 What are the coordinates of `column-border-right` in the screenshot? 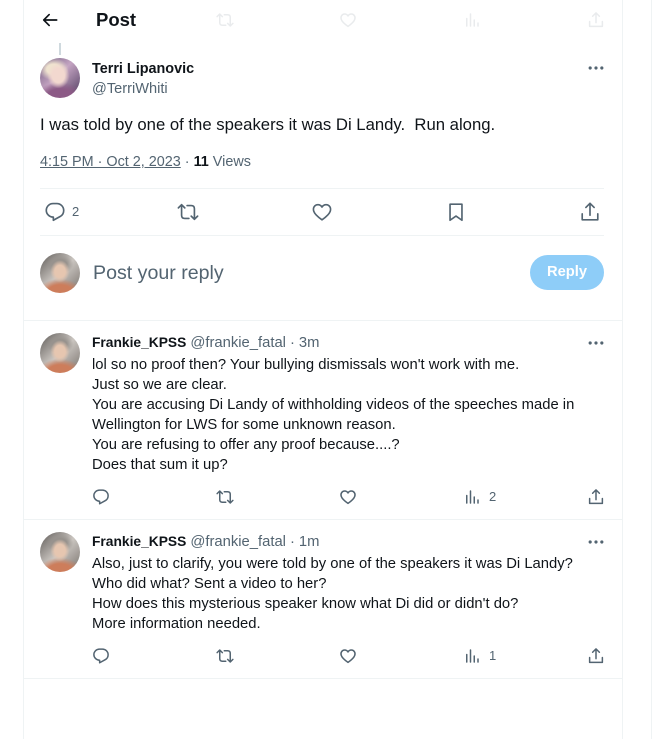 It's located at (622, 369).